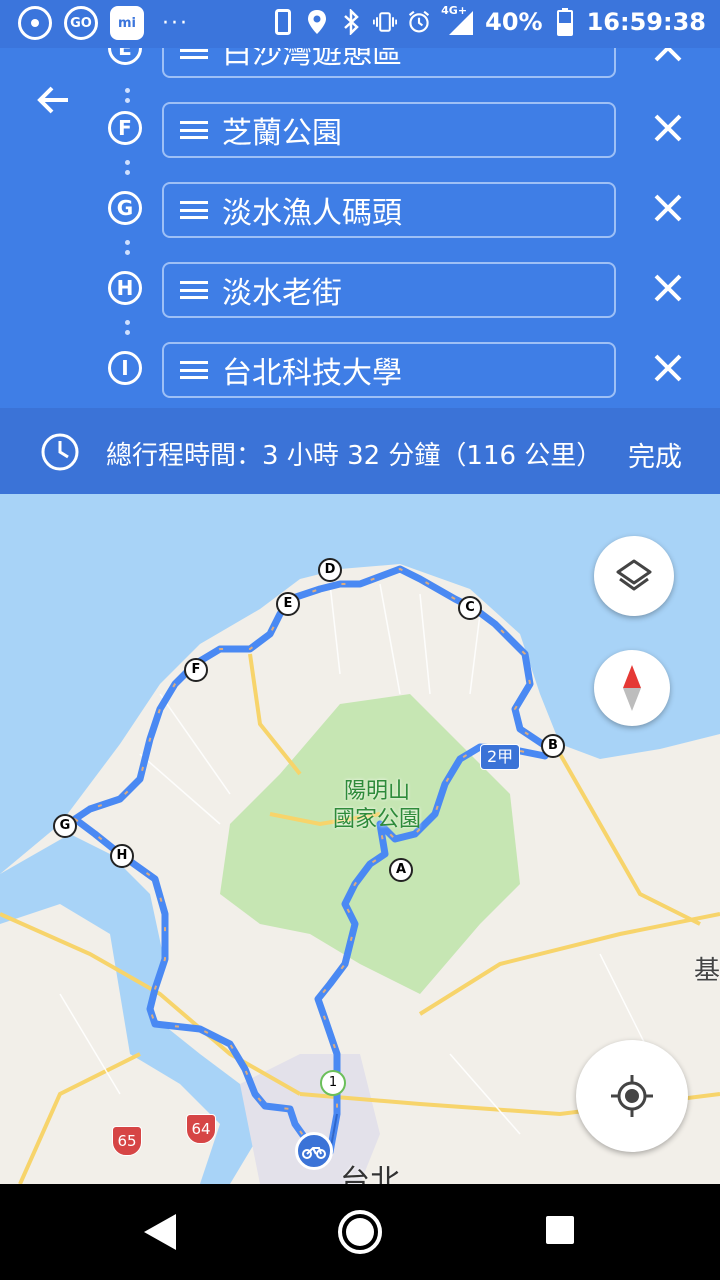 The width and height of the screenshot is (720, 1280). What do you see at coordinates (385, 22) in the screenshot?
I see `vibrate-icon` at bounding box center [385, 22].